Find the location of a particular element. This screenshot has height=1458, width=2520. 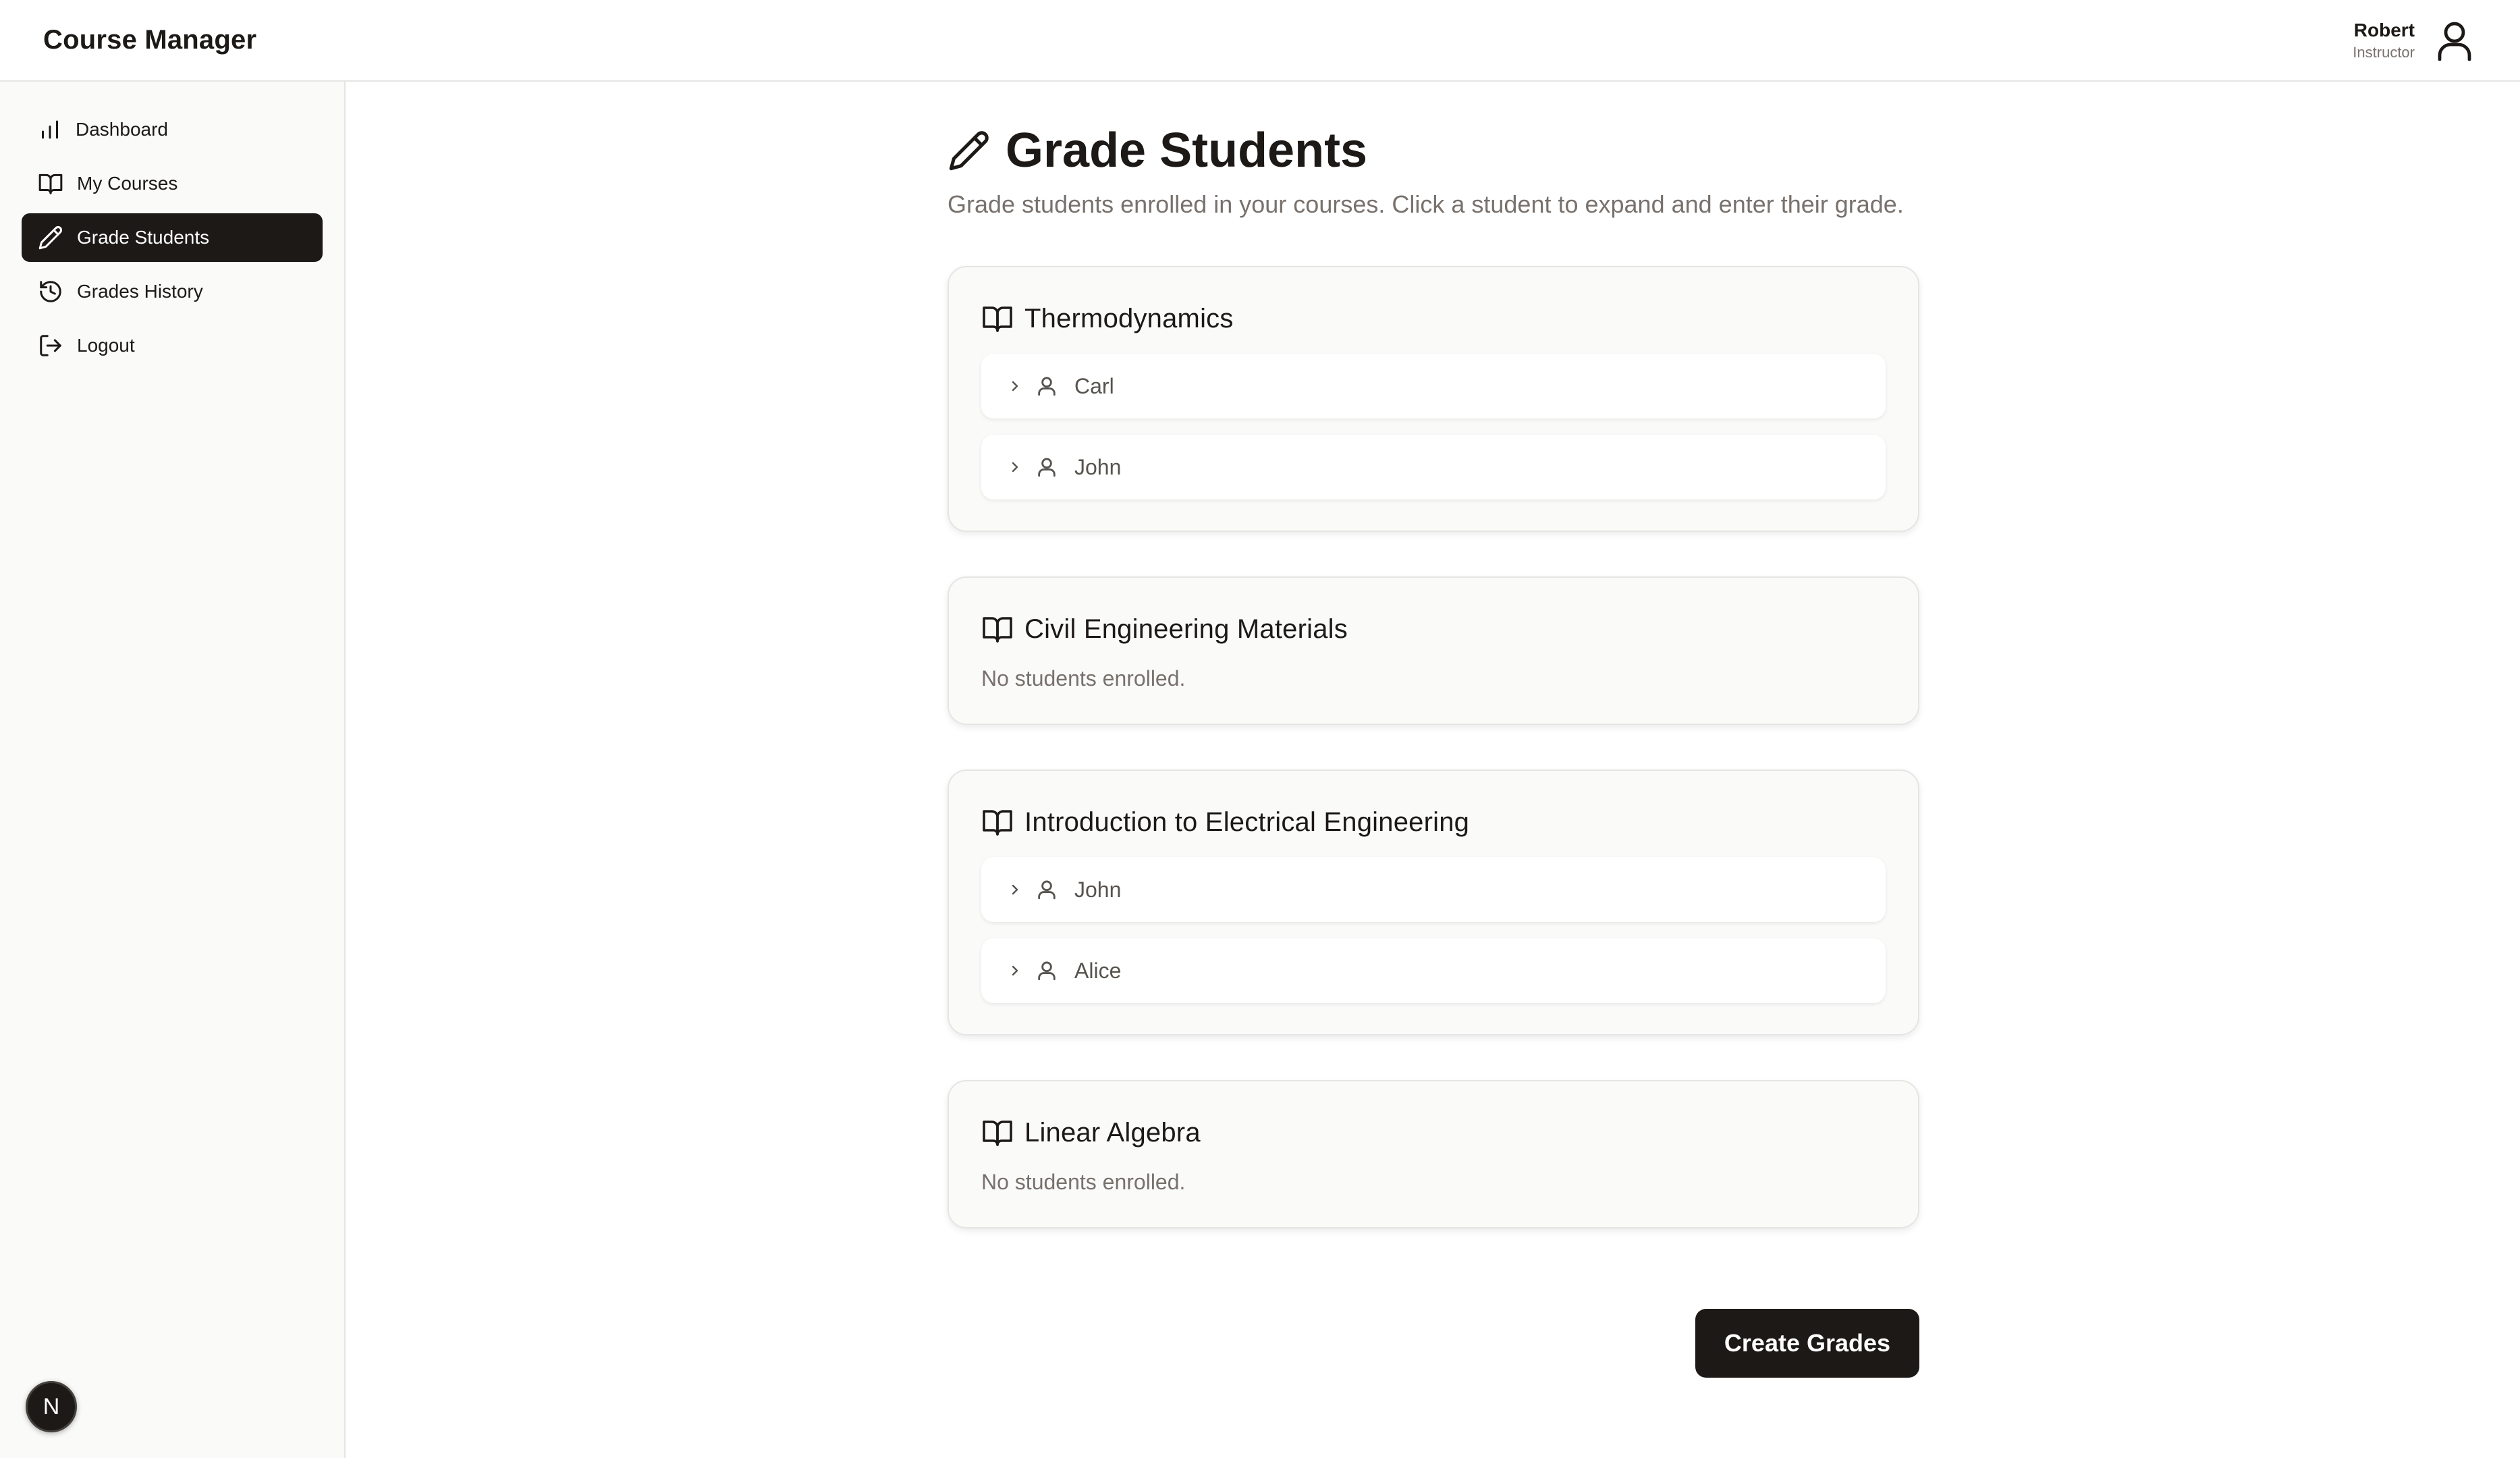

student-row: Alice is located at coordinates (1433, 970).